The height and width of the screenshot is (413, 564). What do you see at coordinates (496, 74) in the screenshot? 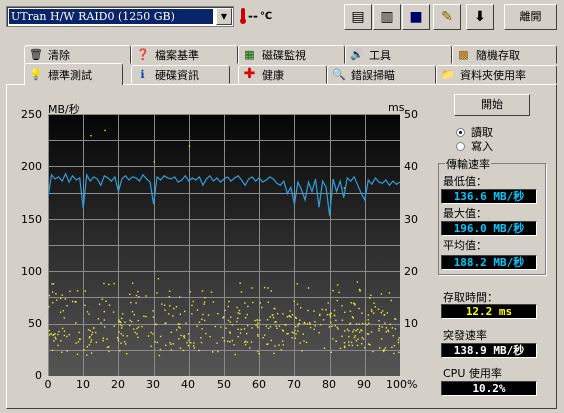
I see `tab-folder-usage: 📁 資料夾使用率` at bounding box center [496, 74].